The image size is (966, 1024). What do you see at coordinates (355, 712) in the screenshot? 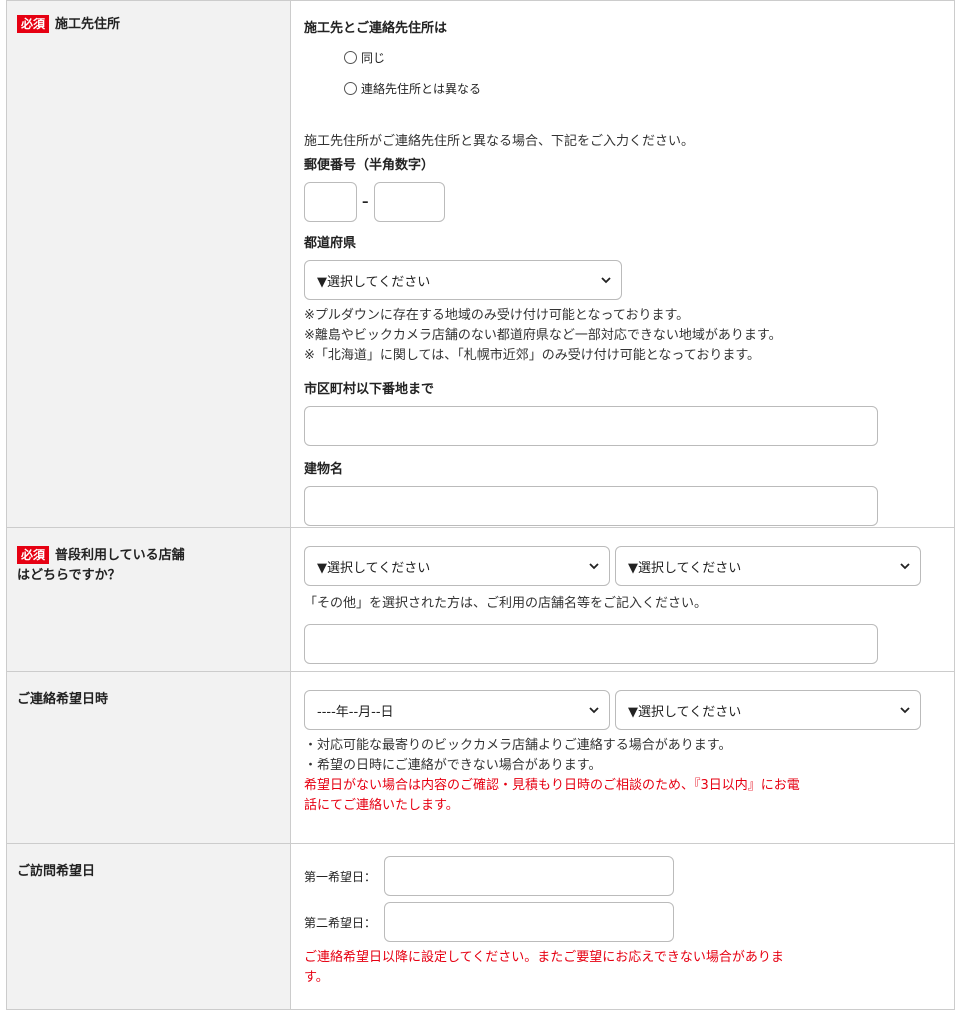
I see `select-value: ----年--月--日` at bounding box center [355, 712].